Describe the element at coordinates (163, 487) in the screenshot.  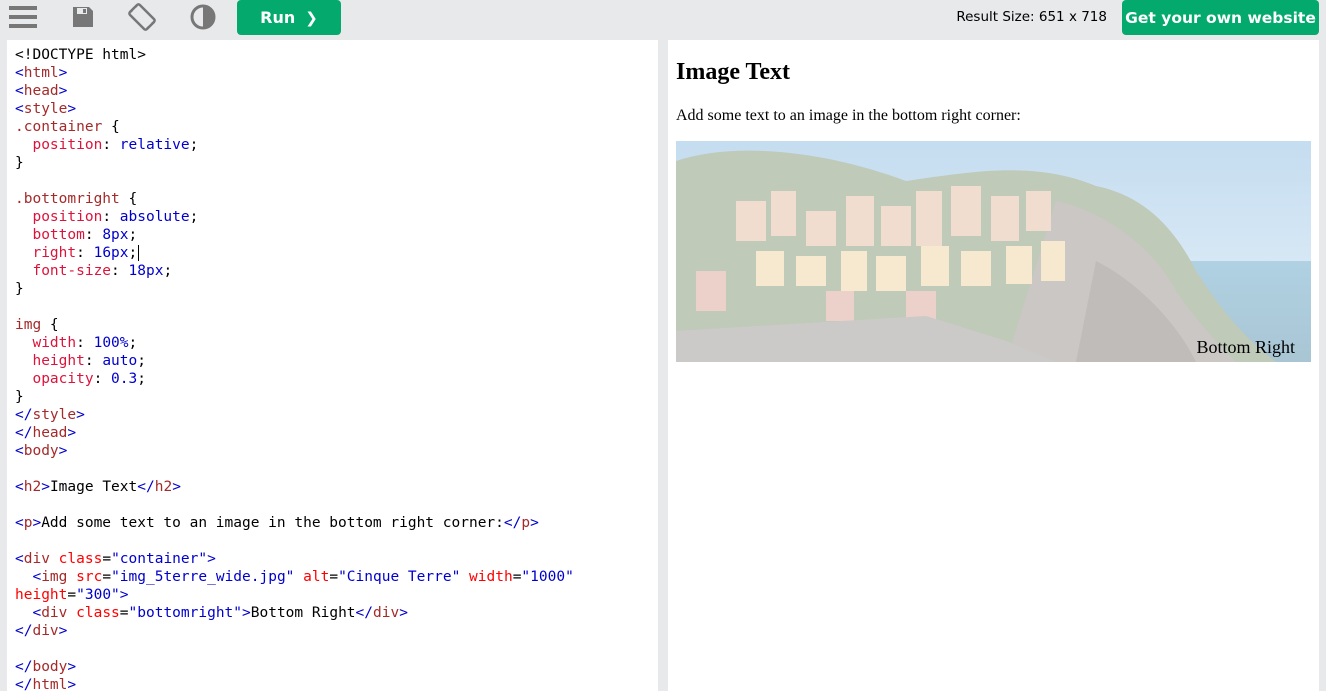
I see `code-token: h2` at that location.